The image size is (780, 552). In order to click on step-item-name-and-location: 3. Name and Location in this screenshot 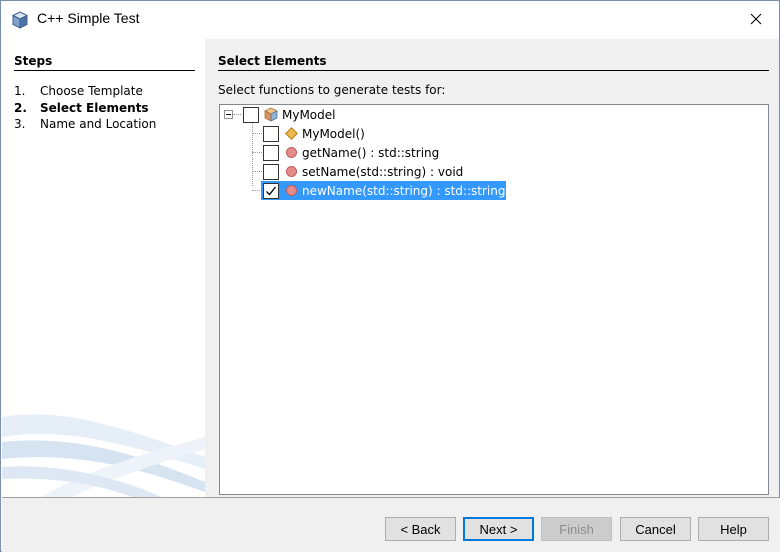, I will do `click(85, 124)`.